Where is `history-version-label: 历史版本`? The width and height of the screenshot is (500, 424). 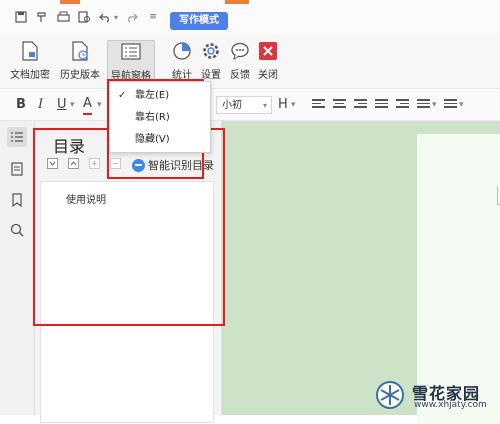
history-version-label: 历史版本 is located at coordinates (80, 75).